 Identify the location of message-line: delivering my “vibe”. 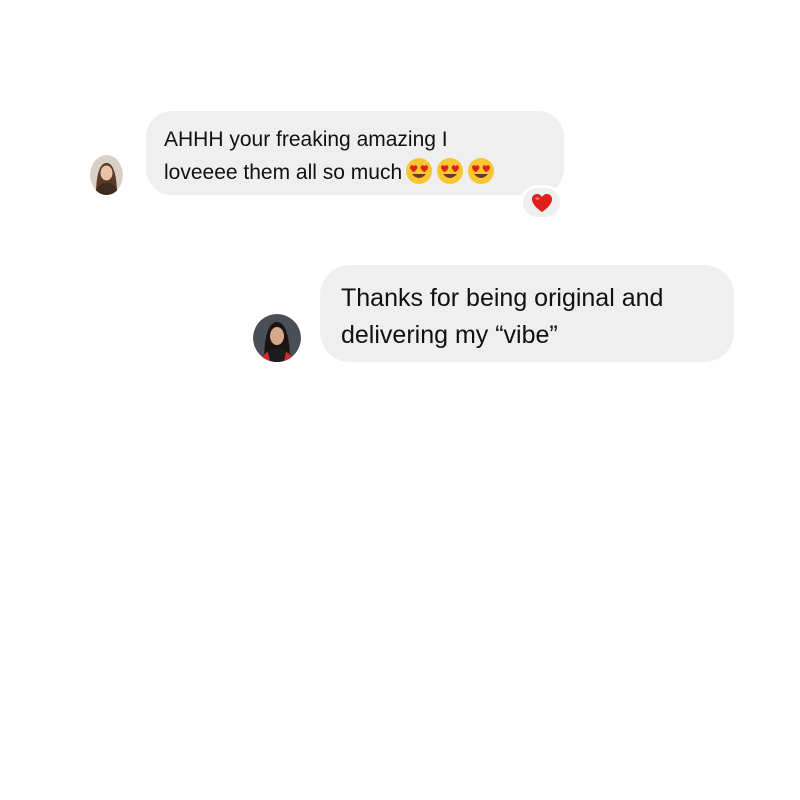
(449, 335).